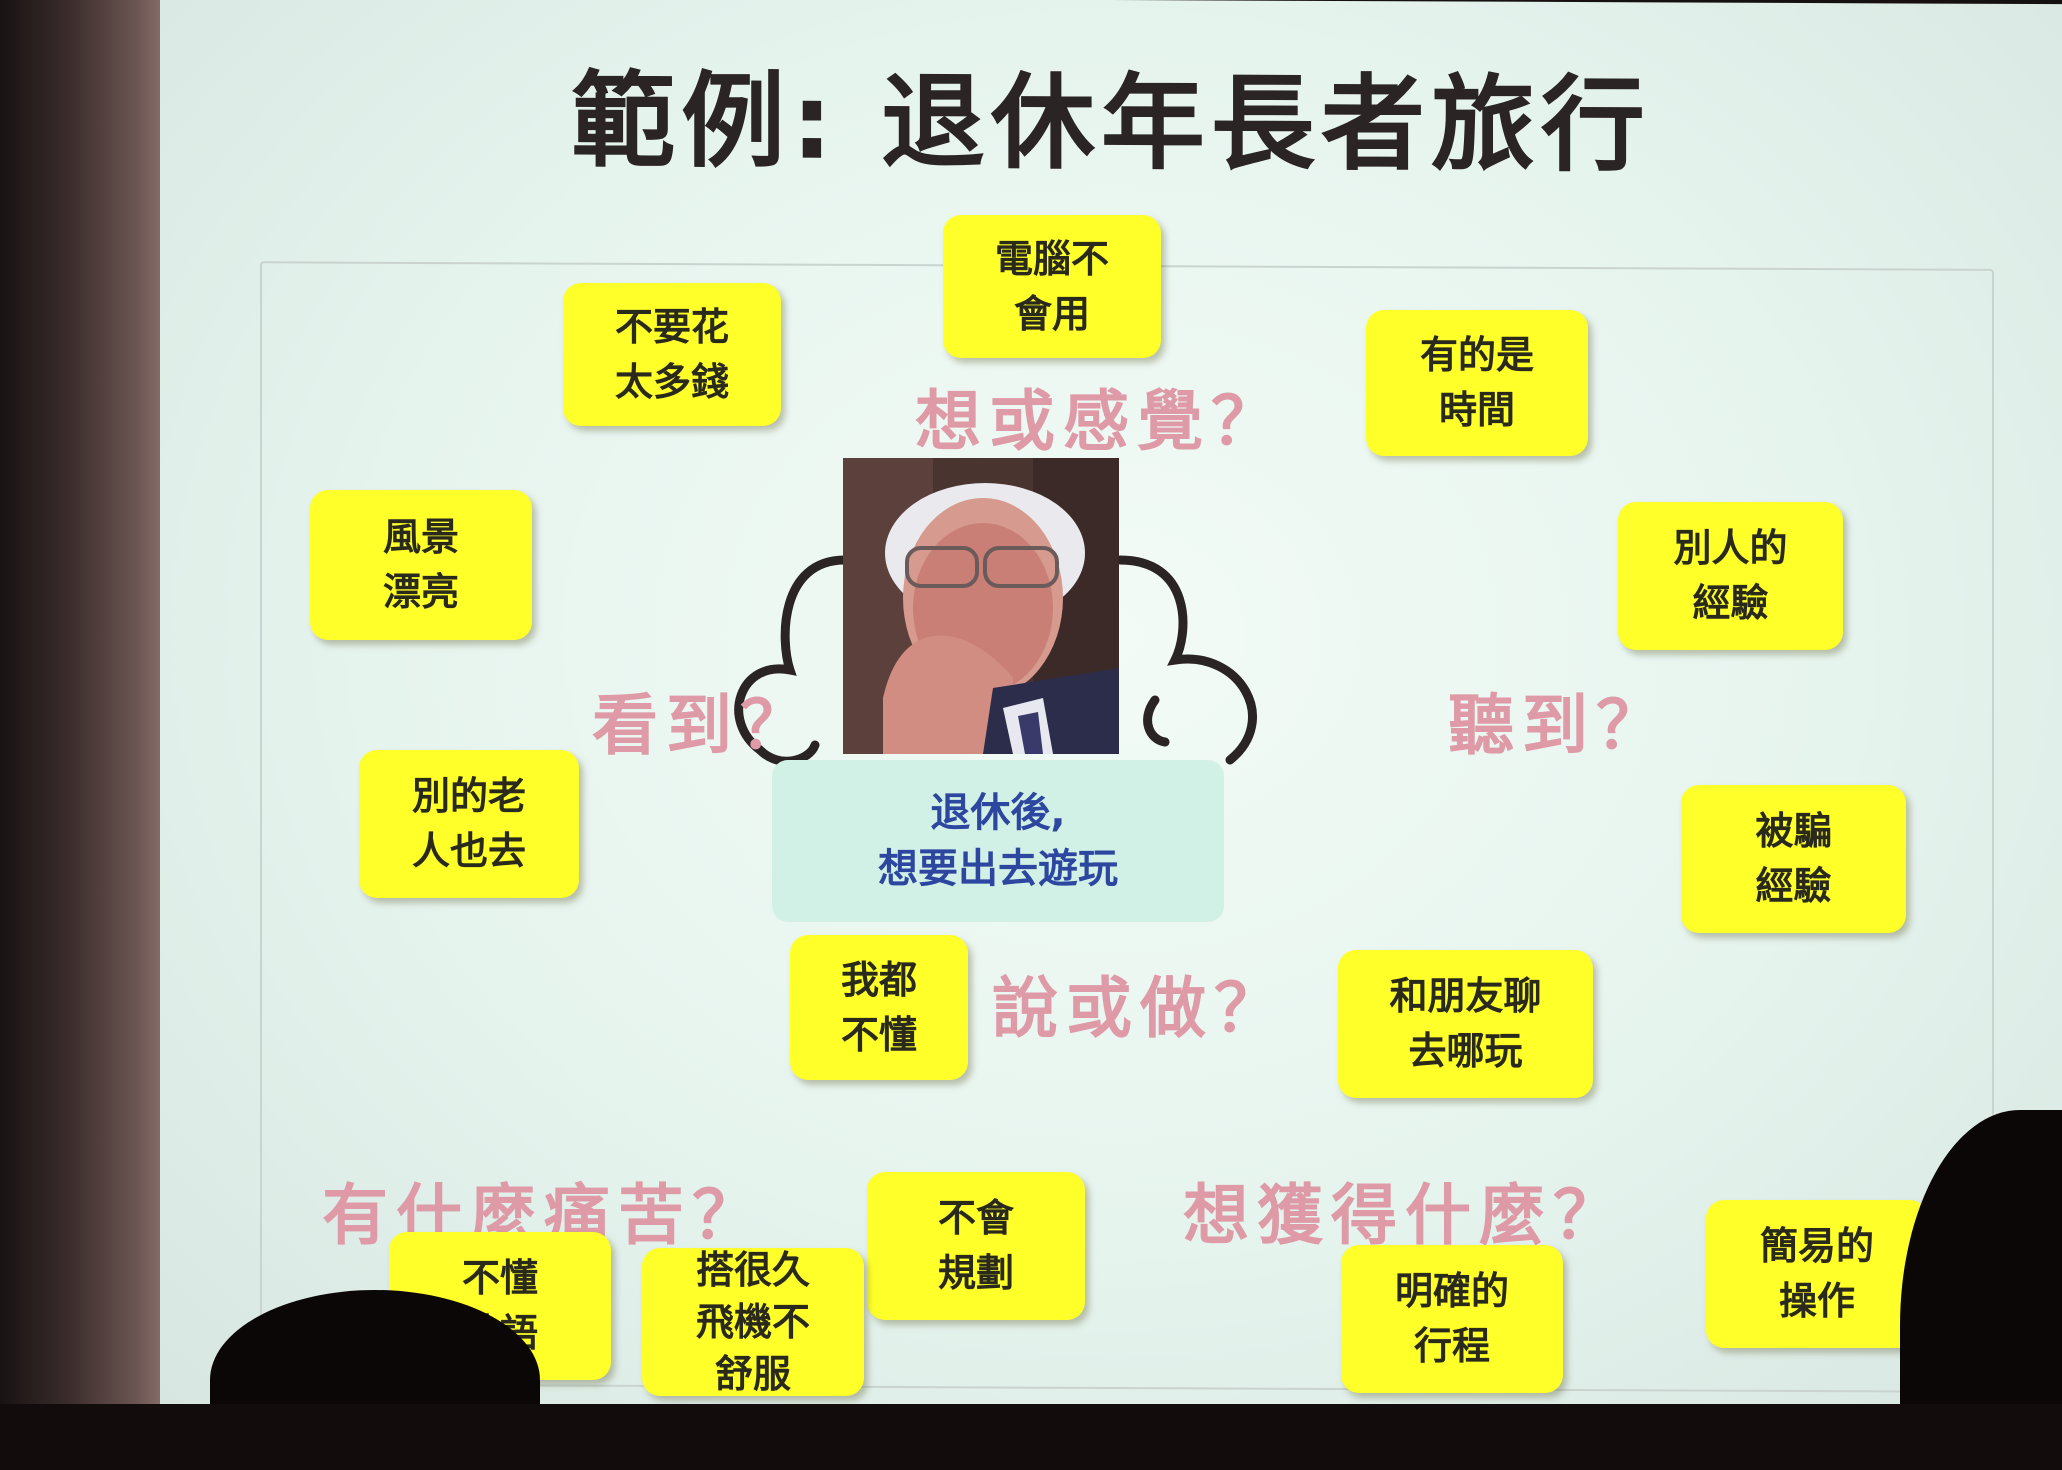 Image resolution: width=2062 pixels, height=1470 pixels. Describe the element at coordinates (1793, 859) in the screenshot. I see `note-scammed: 被騙 經驗` at that location.